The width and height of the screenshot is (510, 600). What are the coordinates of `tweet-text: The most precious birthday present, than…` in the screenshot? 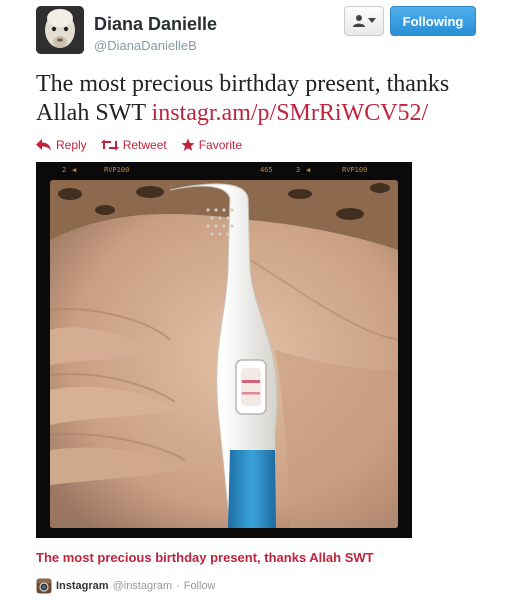 It's located at (256, 99).